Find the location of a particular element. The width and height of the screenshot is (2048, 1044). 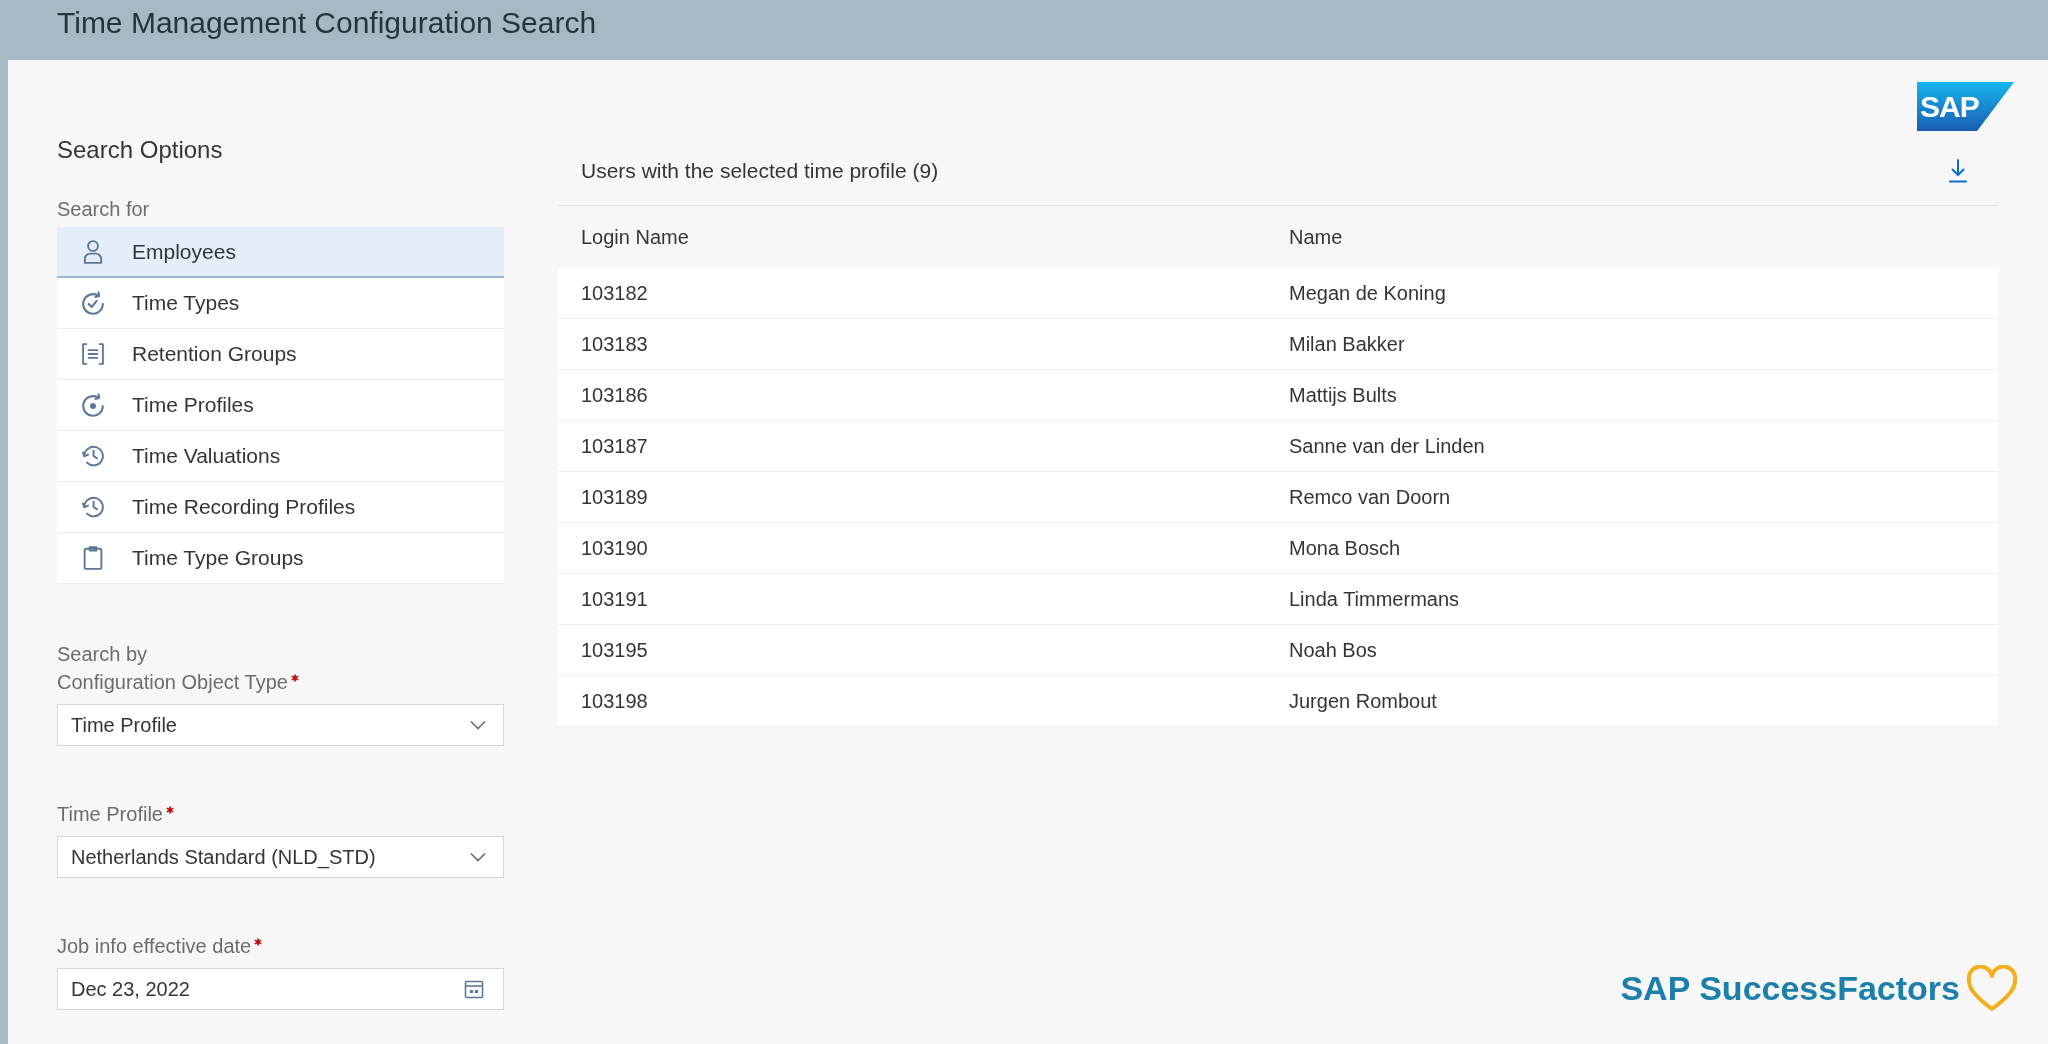

date-input: Dec 23, 2022 is located at coordinates (280, 989).